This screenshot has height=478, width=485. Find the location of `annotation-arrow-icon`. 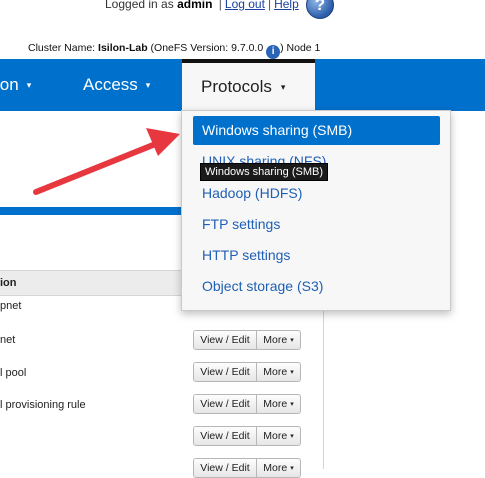

annotation-arrow-icon is located at coordinates (106, 161).